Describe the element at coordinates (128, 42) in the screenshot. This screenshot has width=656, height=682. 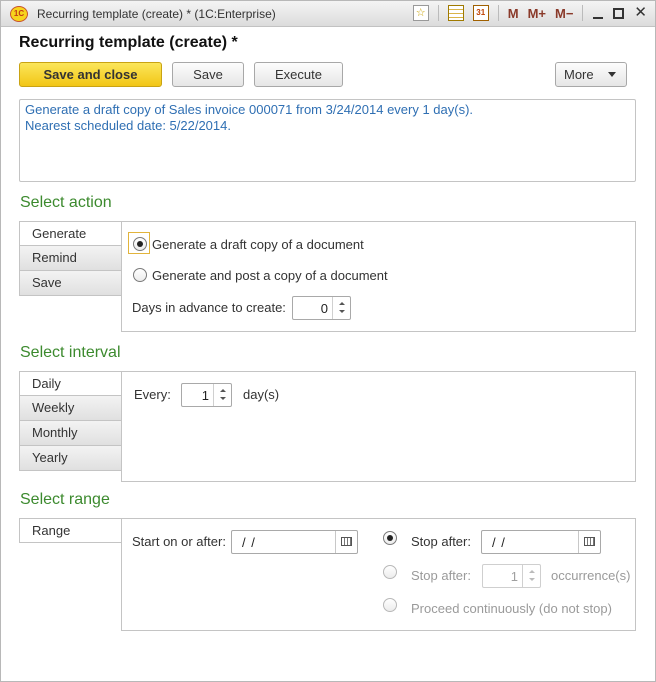
I see `form-title: Recurring template (create) *` at that location.